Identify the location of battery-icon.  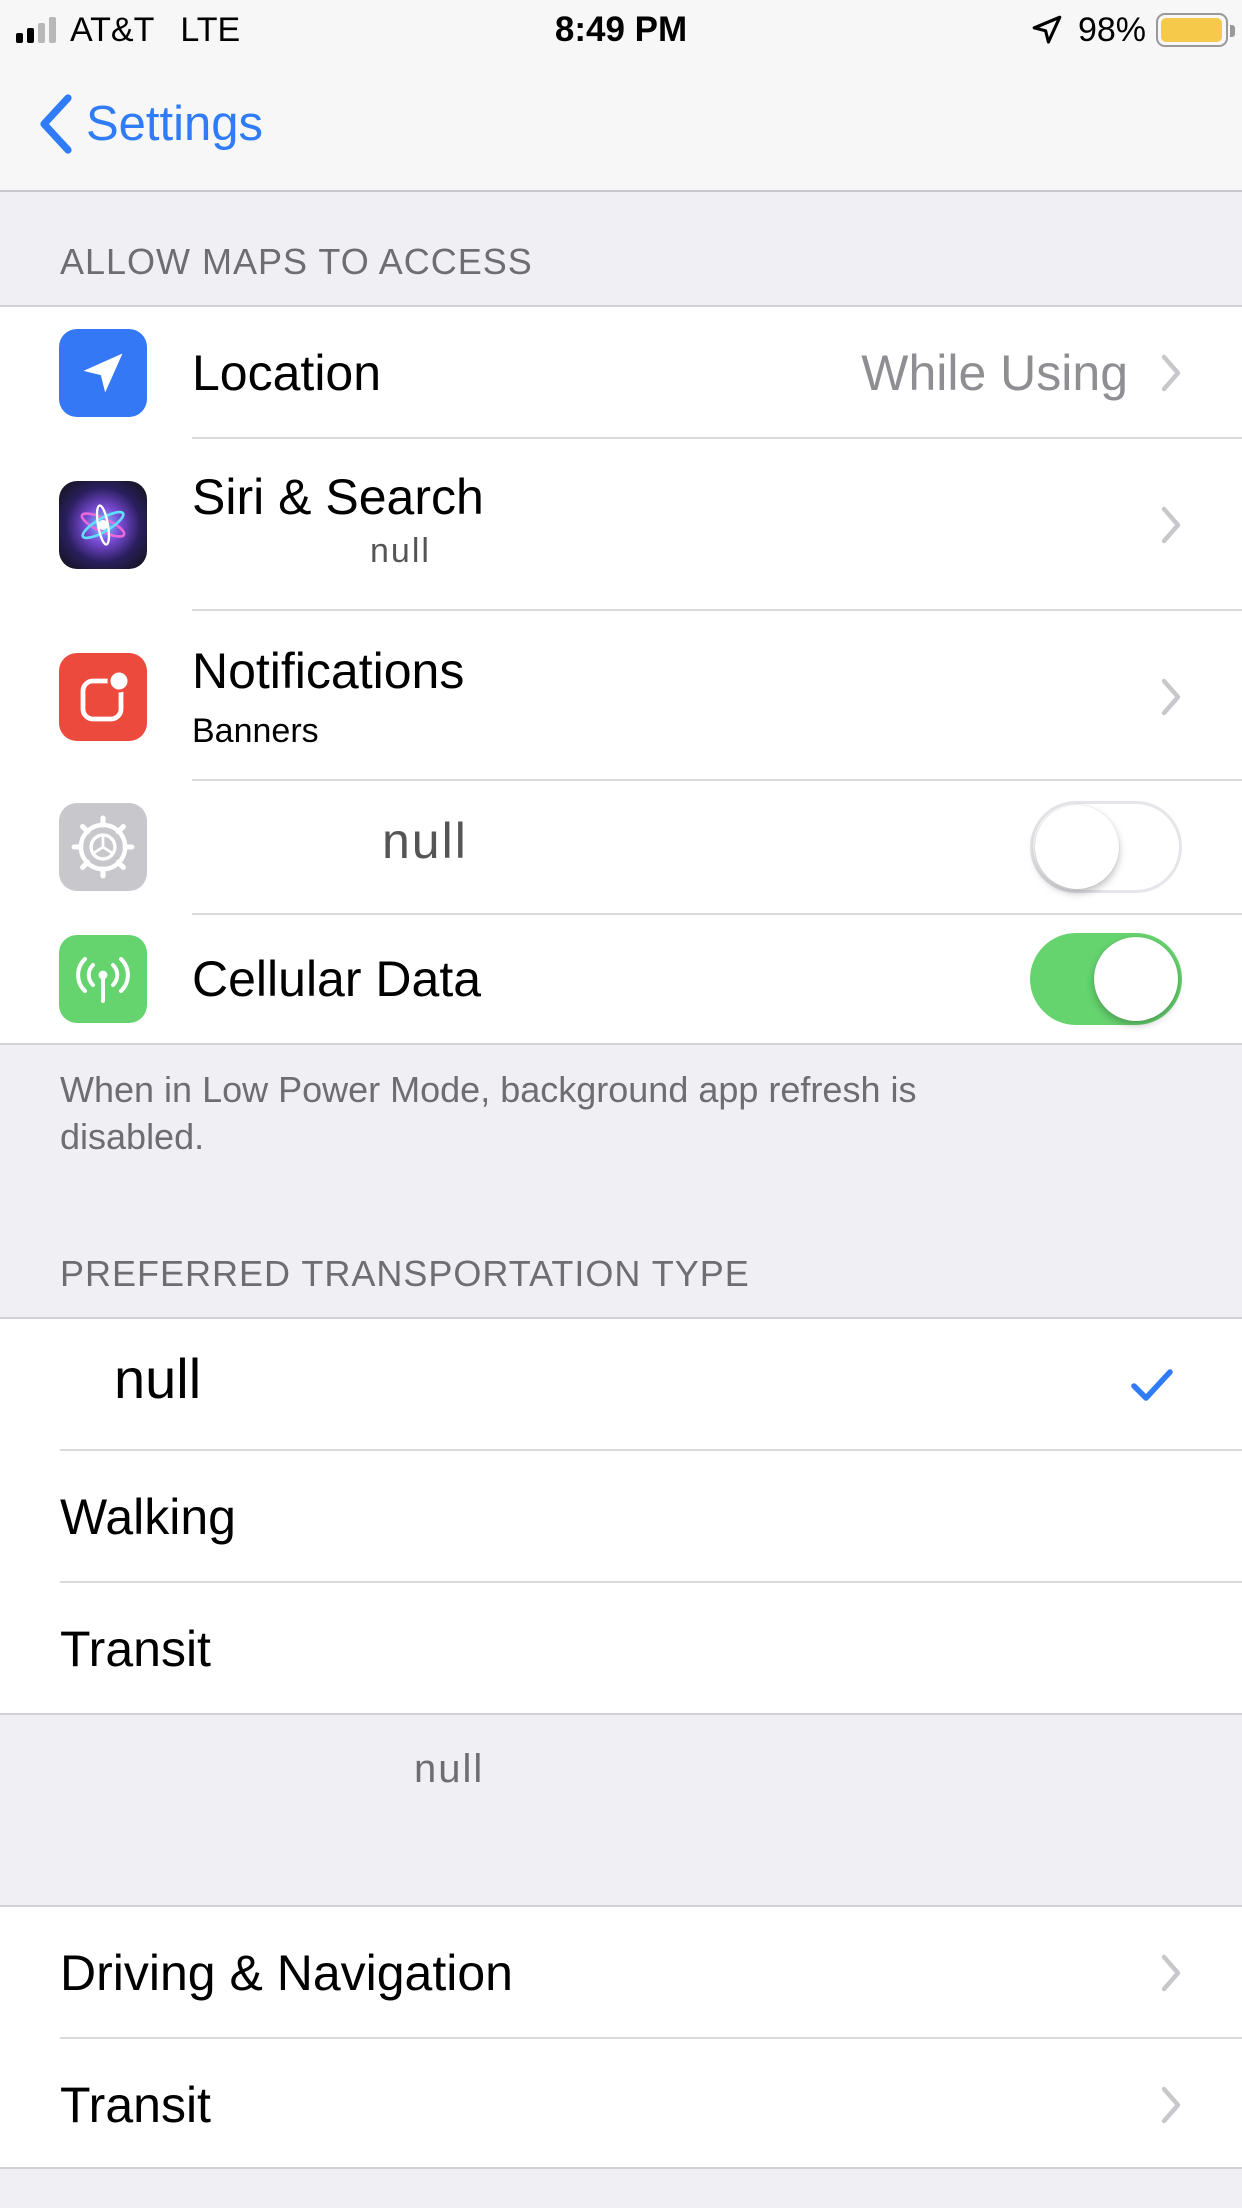
(1195, 30).